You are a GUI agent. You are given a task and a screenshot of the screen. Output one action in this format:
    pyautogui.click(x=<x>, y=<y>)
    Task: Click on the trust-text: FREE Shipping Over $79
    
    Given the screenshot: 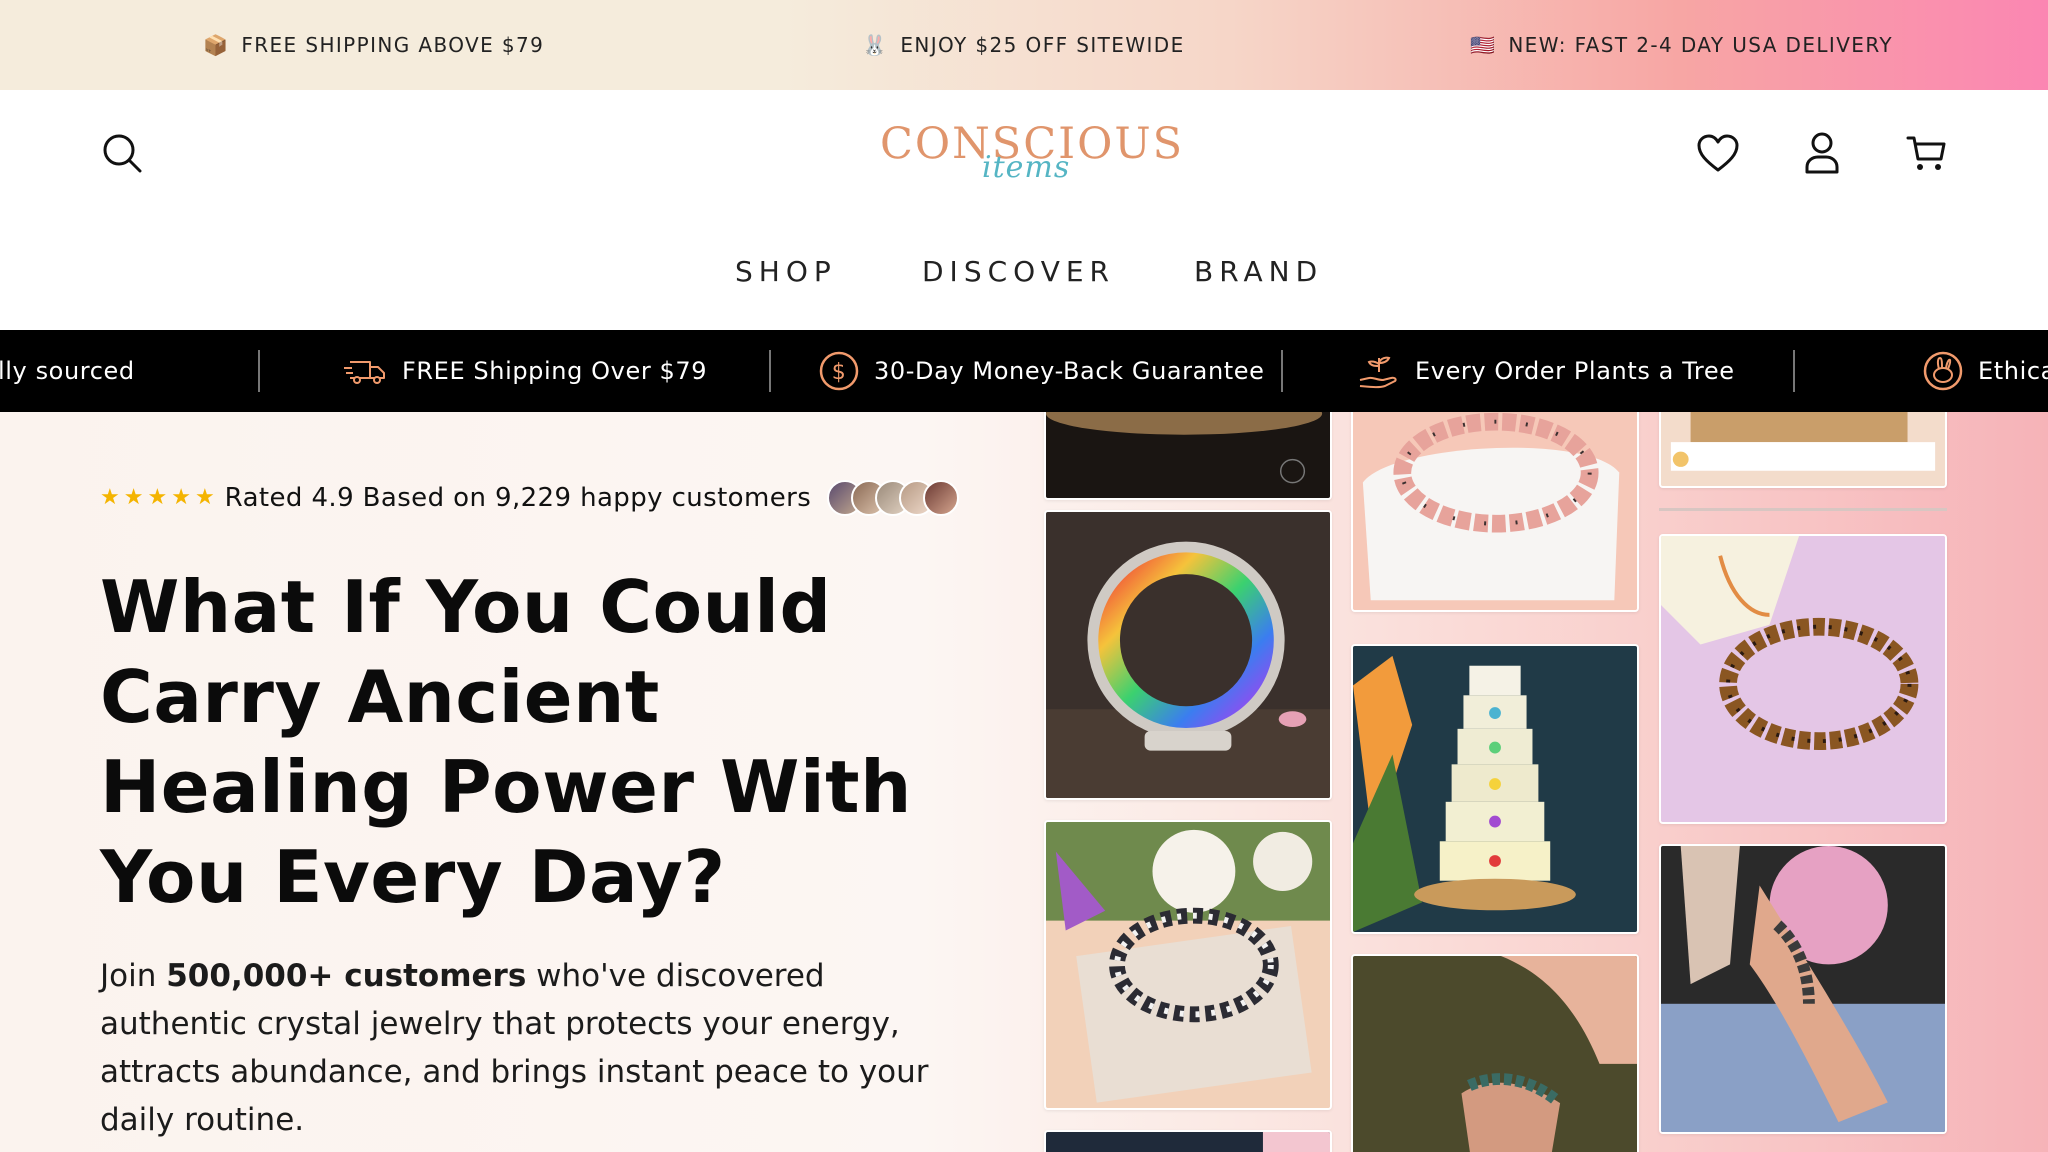 What is the action you would take?
    pyautogui.click(x=555, y=371)
    